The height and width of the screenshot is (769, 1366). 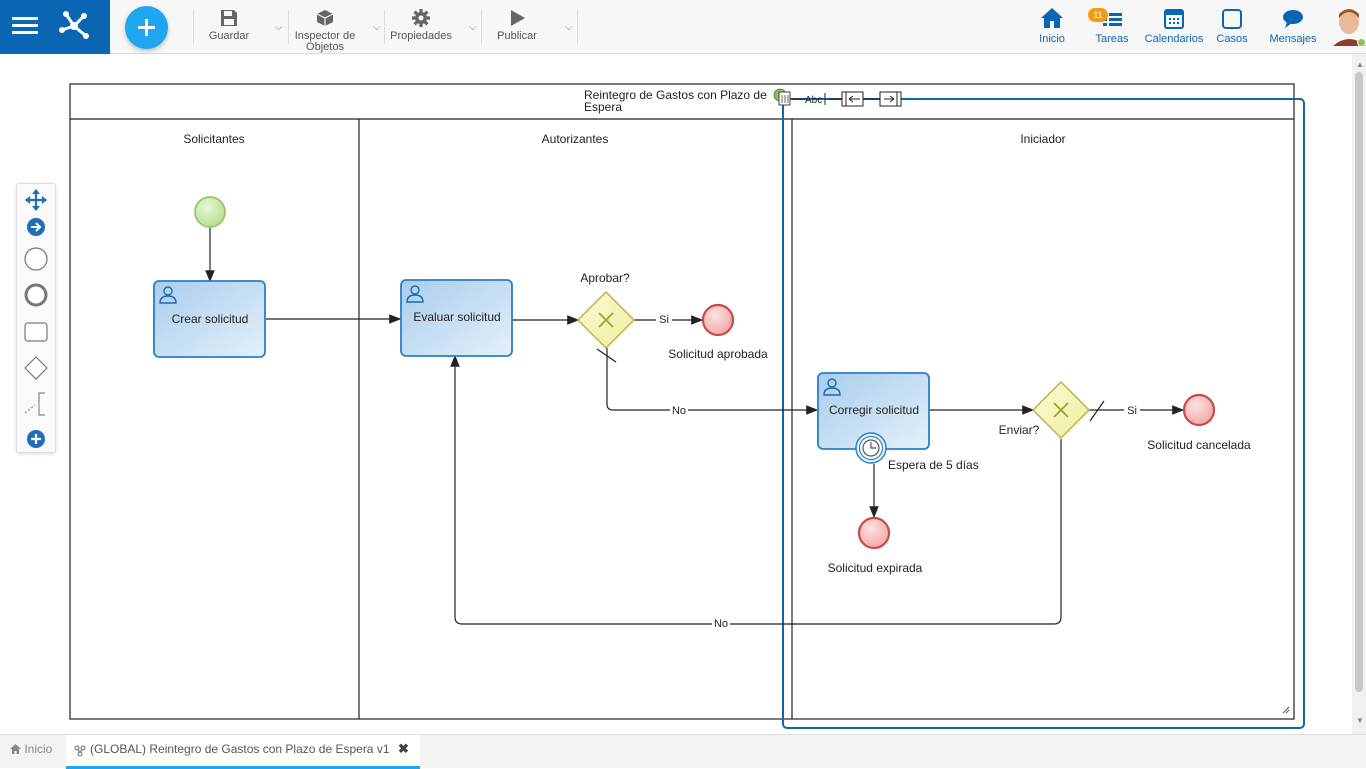 What do you see at coordinates (874, 533) in the screenshot?
I see `end-event-expired` at bounding box center [874, 533].